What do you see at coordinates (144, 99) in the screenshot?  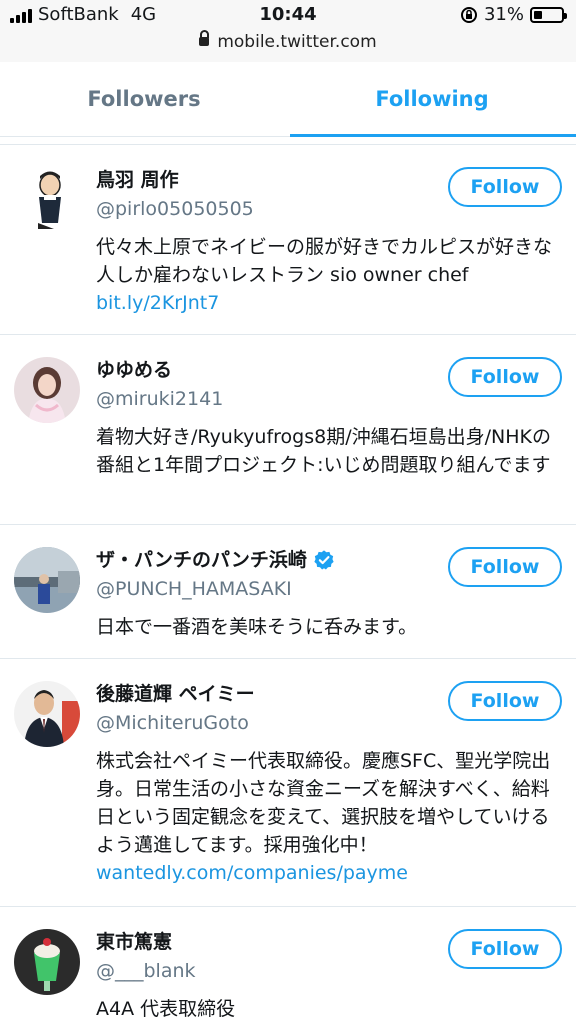 I see `tab-followers: Followers` at bounding box center [144, 99].